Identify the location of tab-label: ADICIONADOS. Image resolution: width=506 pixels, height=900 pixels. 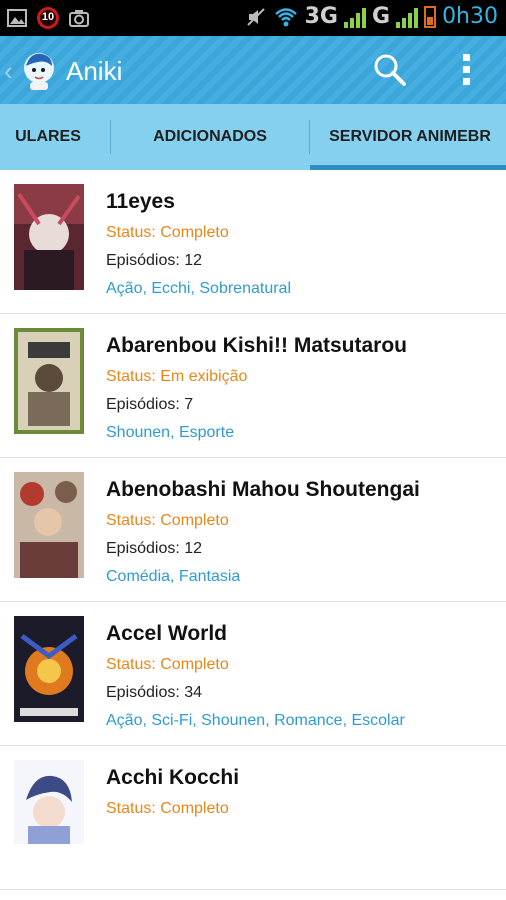
(210, 136).